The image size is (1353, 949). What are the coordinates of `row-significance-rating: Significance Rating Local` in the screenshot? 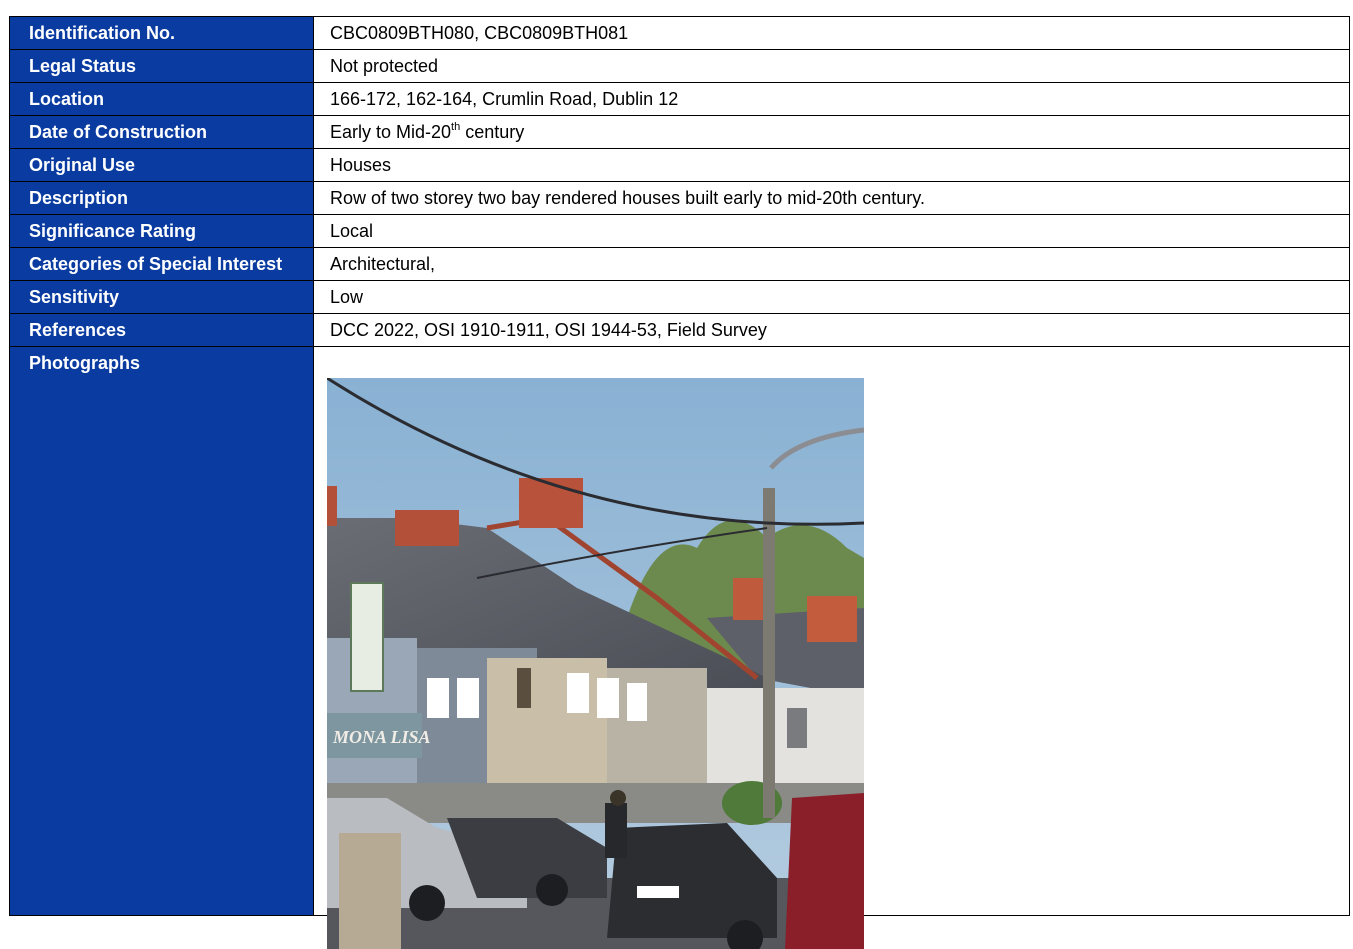 It's located at (679, 231).